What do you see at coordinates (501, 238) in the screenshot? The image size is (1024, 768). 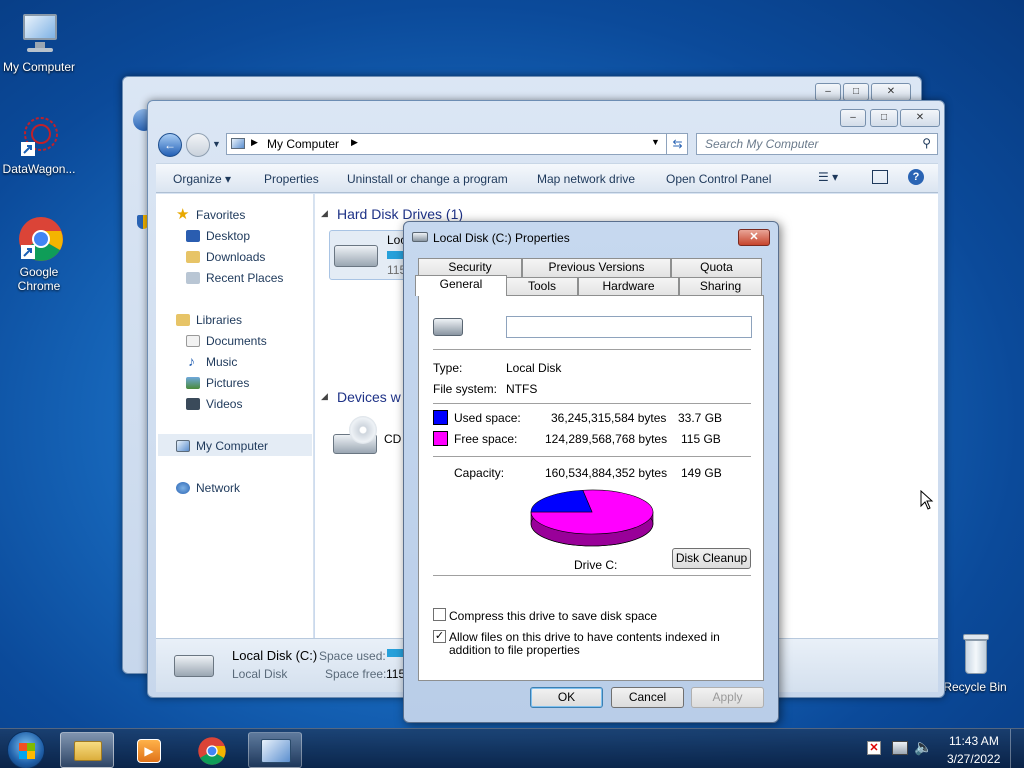 I see `dialog-title: Local Disk (C:) Properties` at bounding box center [501, 238].